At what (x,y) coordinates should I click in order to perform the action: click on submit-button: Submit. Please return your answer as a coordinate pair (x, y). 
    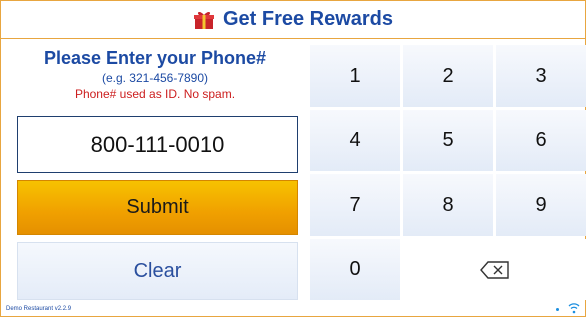
    Looking at the image, I should click on (157, 207).